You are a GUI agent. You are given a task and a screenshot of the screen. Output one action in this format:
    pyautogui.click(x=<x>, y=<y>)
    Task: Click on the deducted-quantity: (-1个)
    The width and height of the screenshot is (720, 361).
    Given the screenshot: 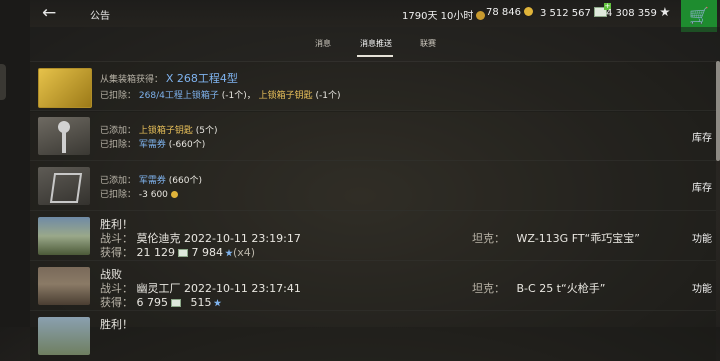 What is the action you would take?
    pyautogui.click(x=328, y=96)
    